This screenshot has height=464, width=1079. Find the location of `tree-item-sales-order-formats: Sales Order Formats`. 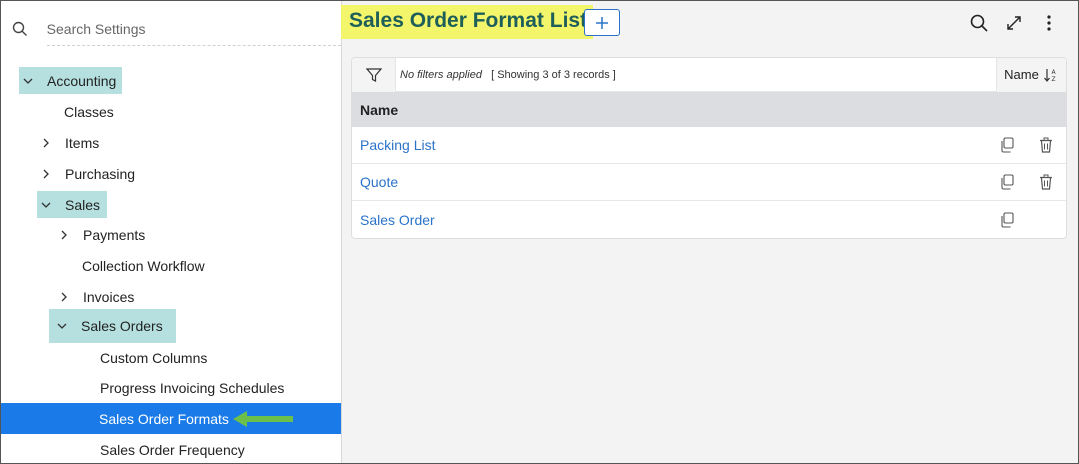

tree-item-sales-order-formats: Sales Order Formats is located at coordinates (171, 418).